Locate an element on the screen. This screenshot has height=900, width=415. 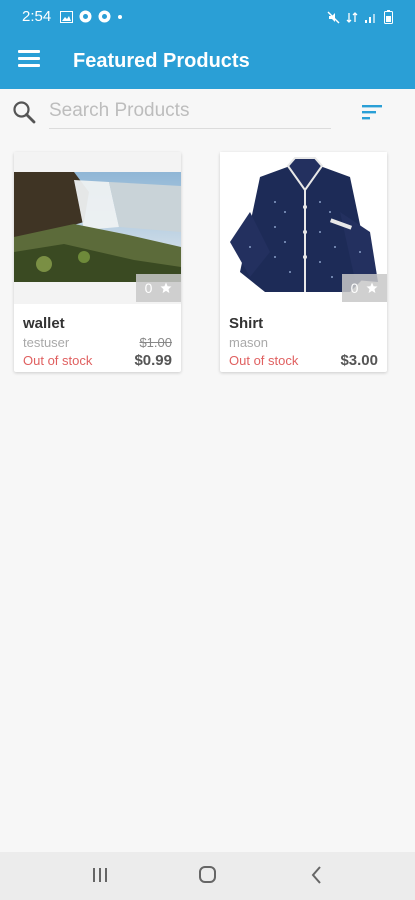
product-name: Shirt is located at coordinates (246, 323).